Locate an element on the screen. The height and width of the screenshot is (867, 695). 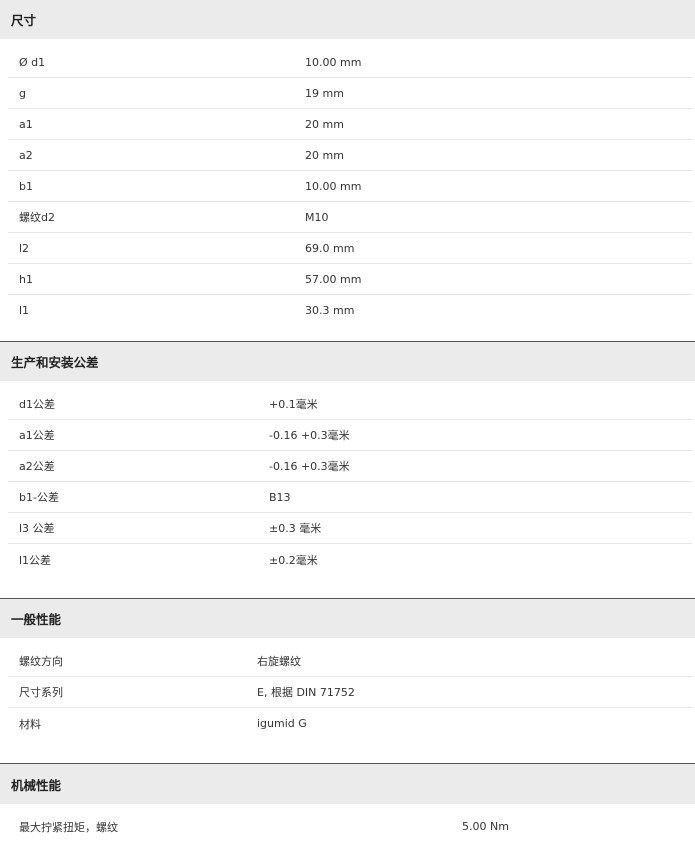
spec-table: 最大拧紧扭矩，螺纹 5.00 Nm is located at coordinates (347, 823).